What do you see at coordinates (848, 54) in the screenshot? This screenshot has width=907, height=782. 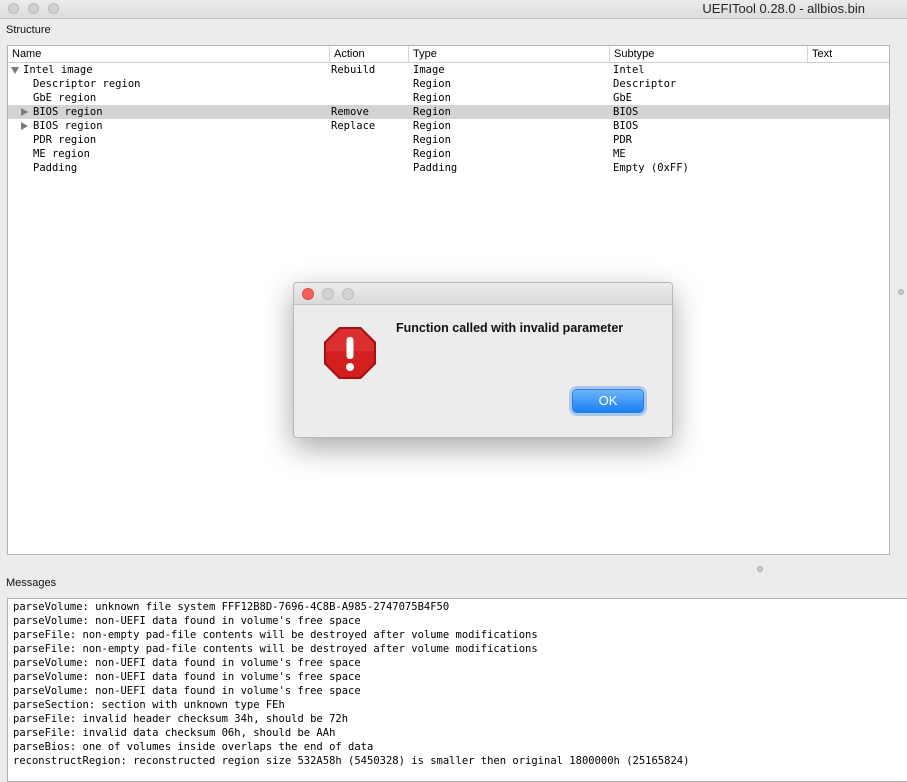 I see `column-header-text: Text` at bounding box center [848, 54].